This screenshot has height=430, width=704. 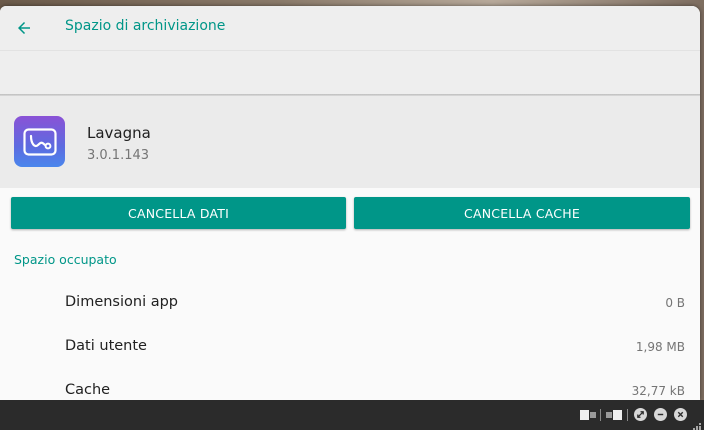 I want to click on storage-row-label: Dati utente, so click(x=106, y=346).